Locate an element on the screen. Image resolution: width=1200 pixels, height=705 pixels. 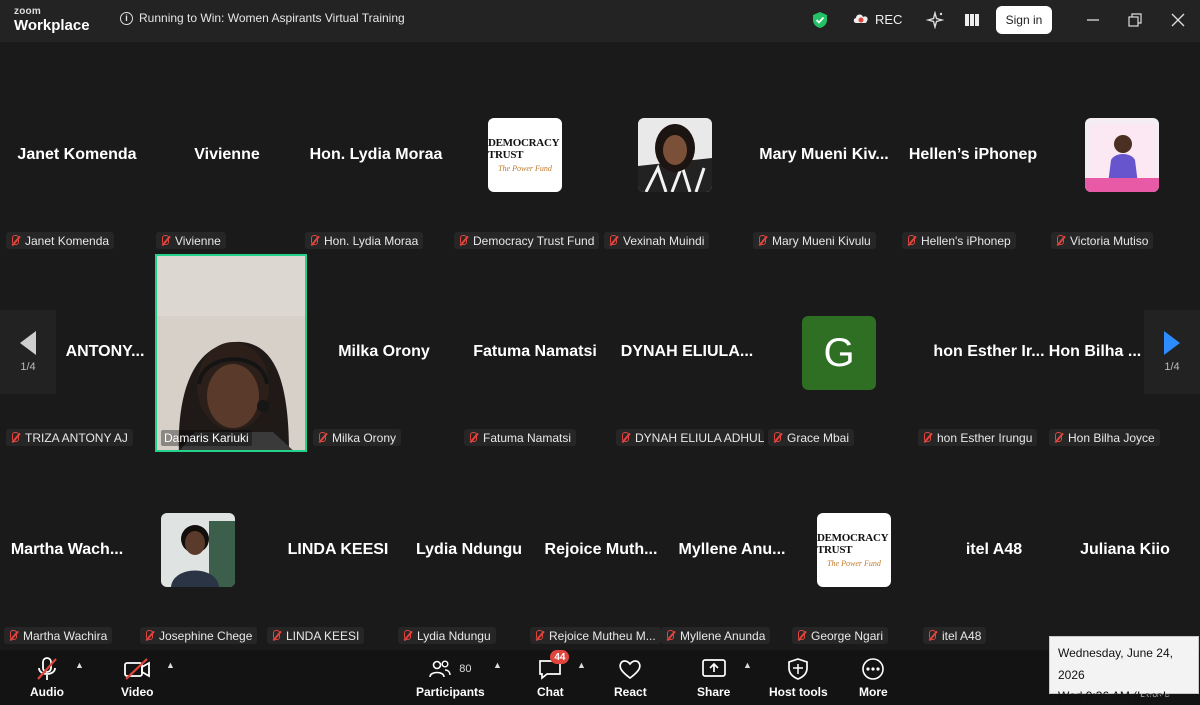
chat-label: Chat is located at coordinates (550, 692).